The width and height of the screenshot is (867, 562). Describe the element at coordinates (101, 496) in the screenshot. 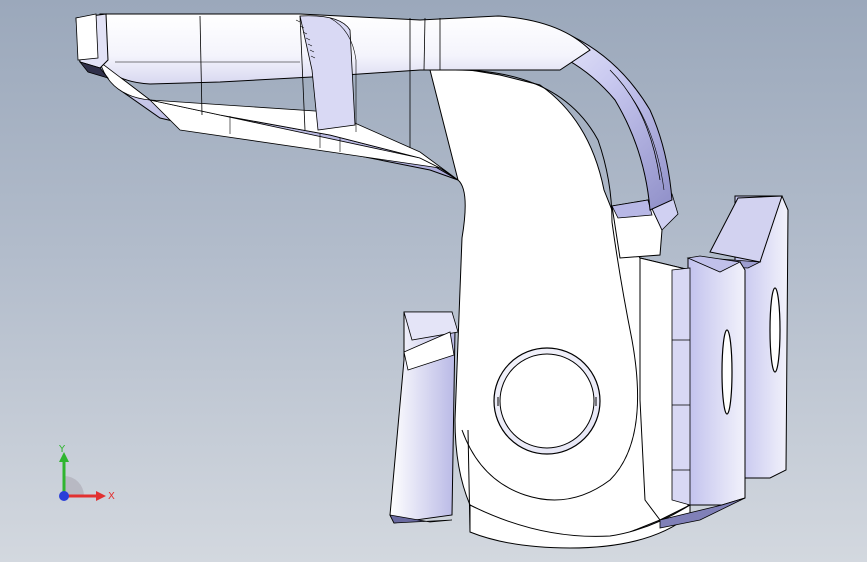

I see `x-axis-arrowhead` at that location.